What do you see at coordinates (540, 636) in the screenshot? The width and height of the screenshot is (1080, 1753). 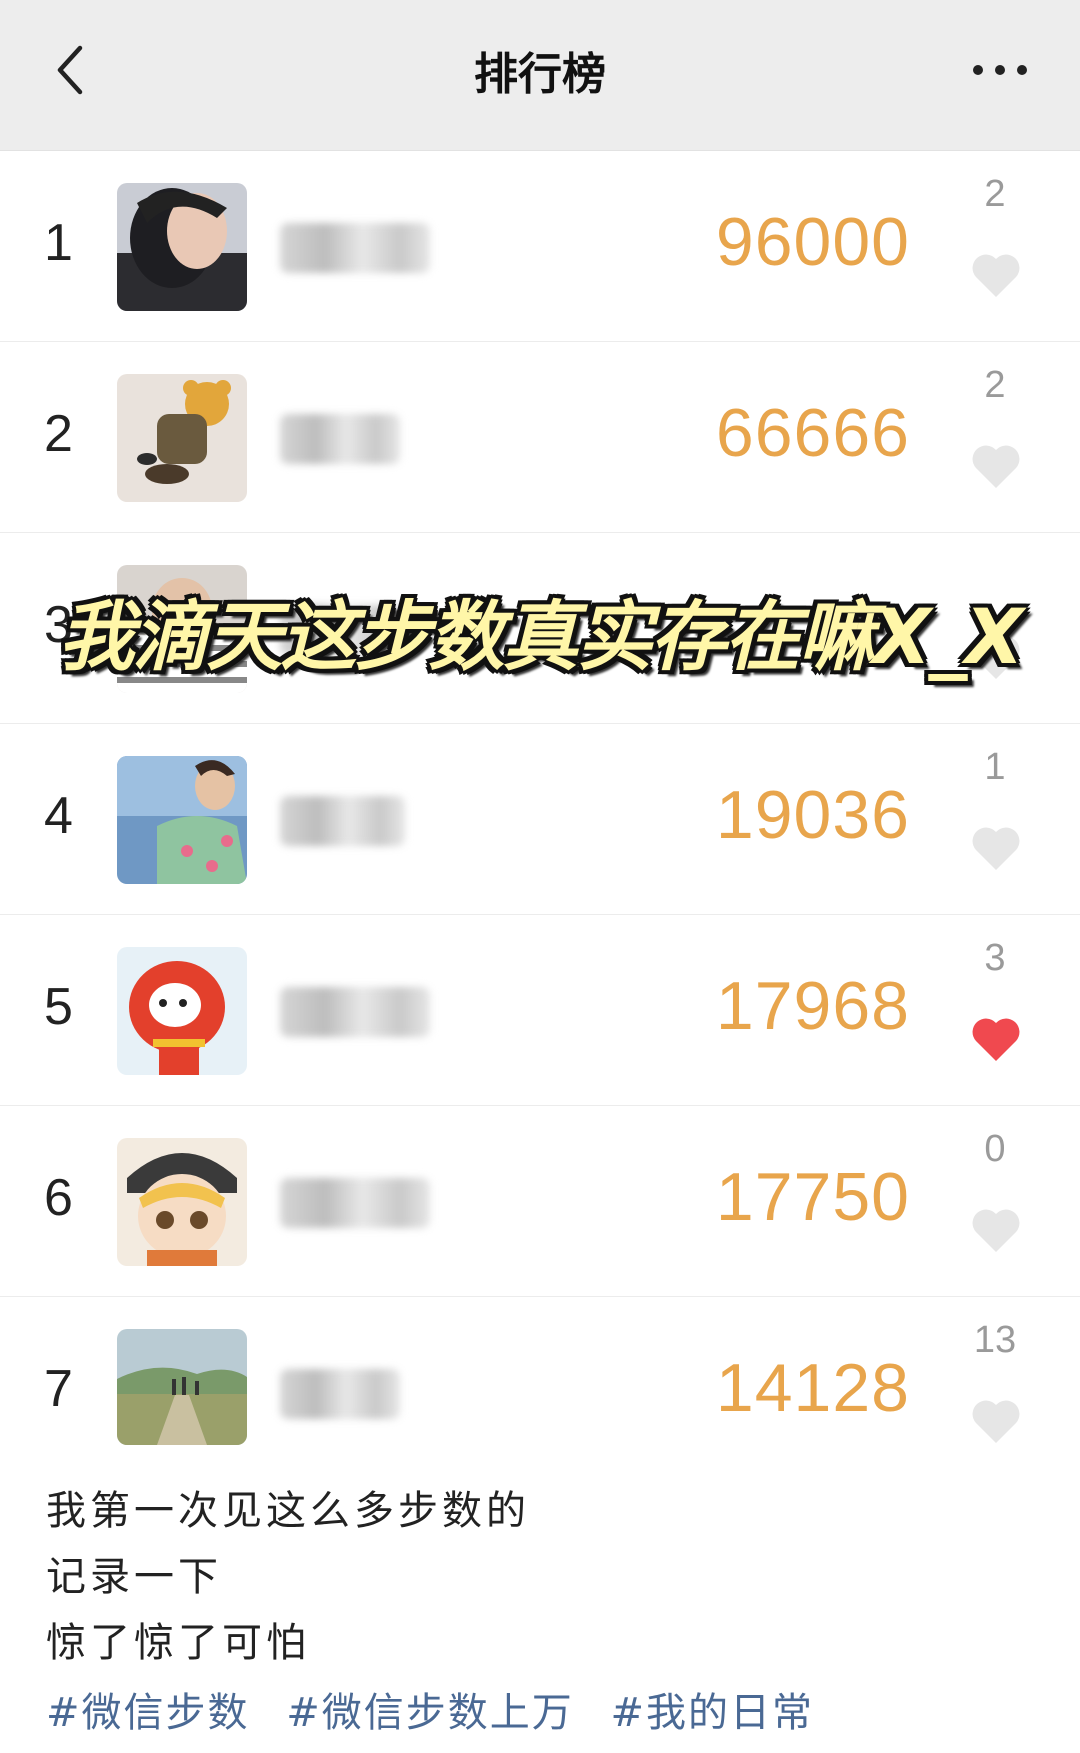 I see `overlay-caption: 我滴天这步数真实存在嘛X_X` at bounding box center [540, 636].